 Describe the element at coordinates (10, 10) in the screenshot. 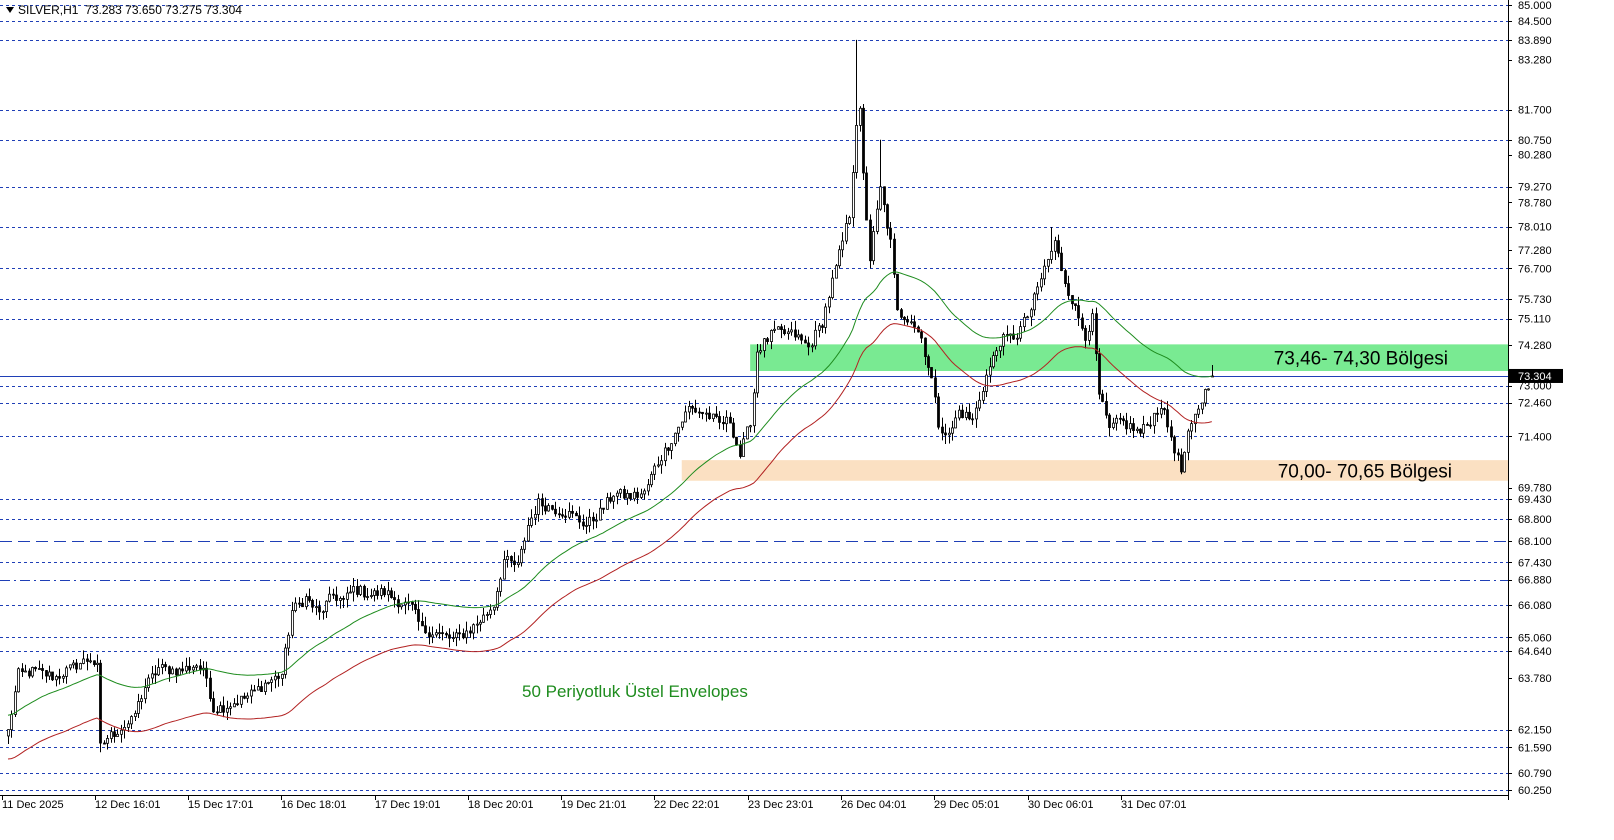

I see `collapse-triangle-icon` at that location.